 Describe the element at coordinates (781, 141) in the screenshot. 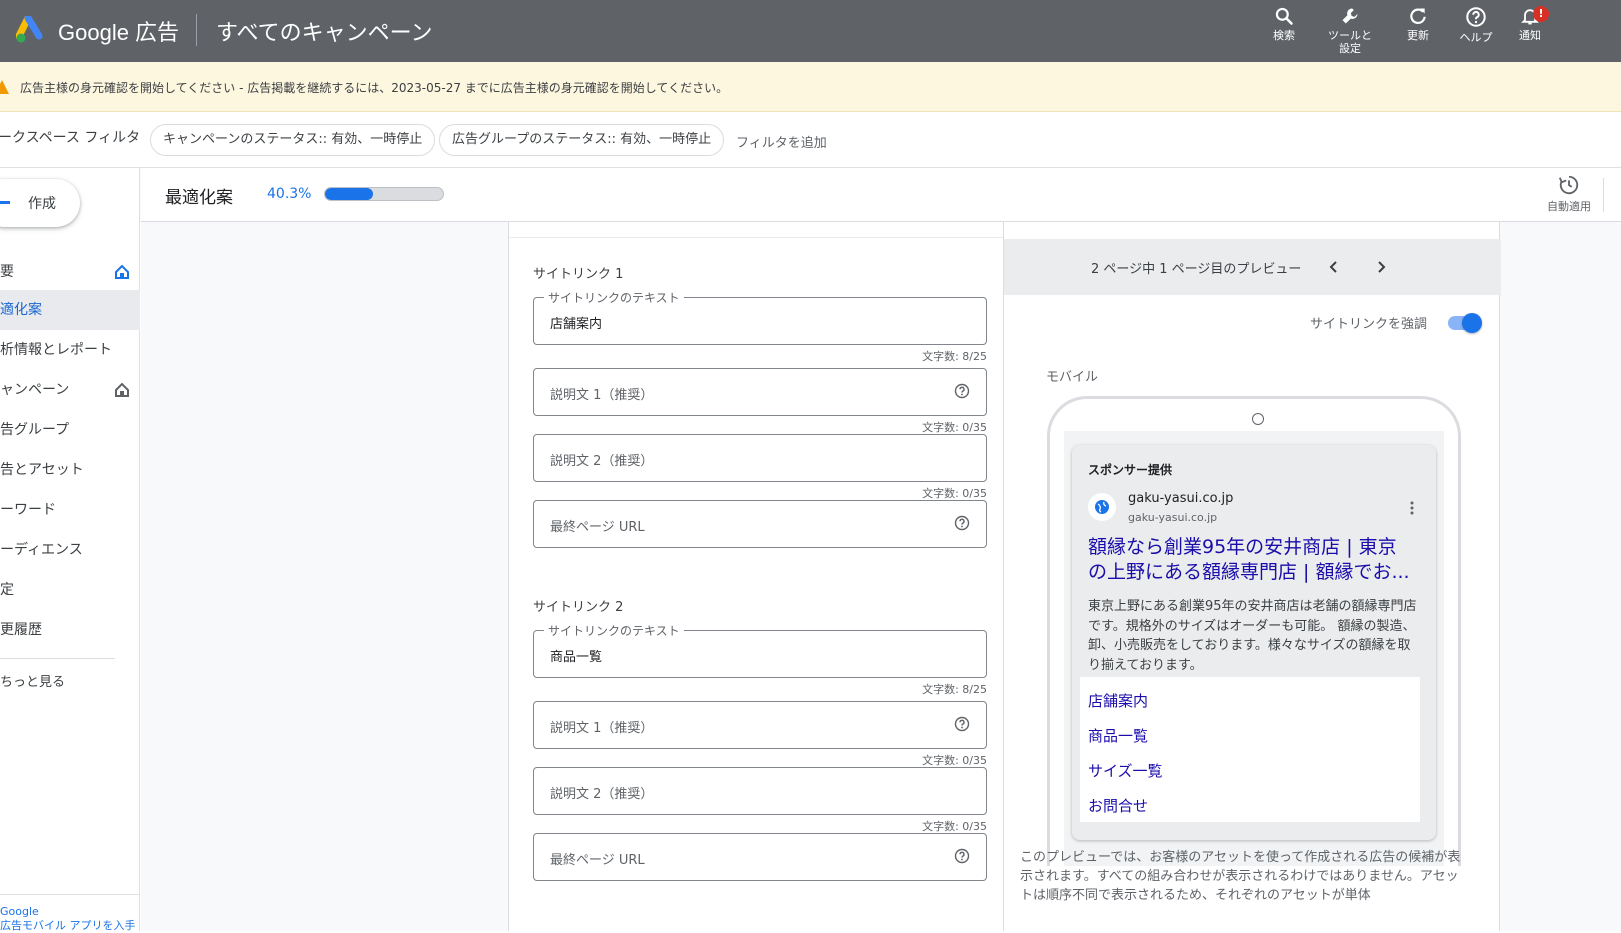

I see `add-filter-link: フィルタを追加` at that location.